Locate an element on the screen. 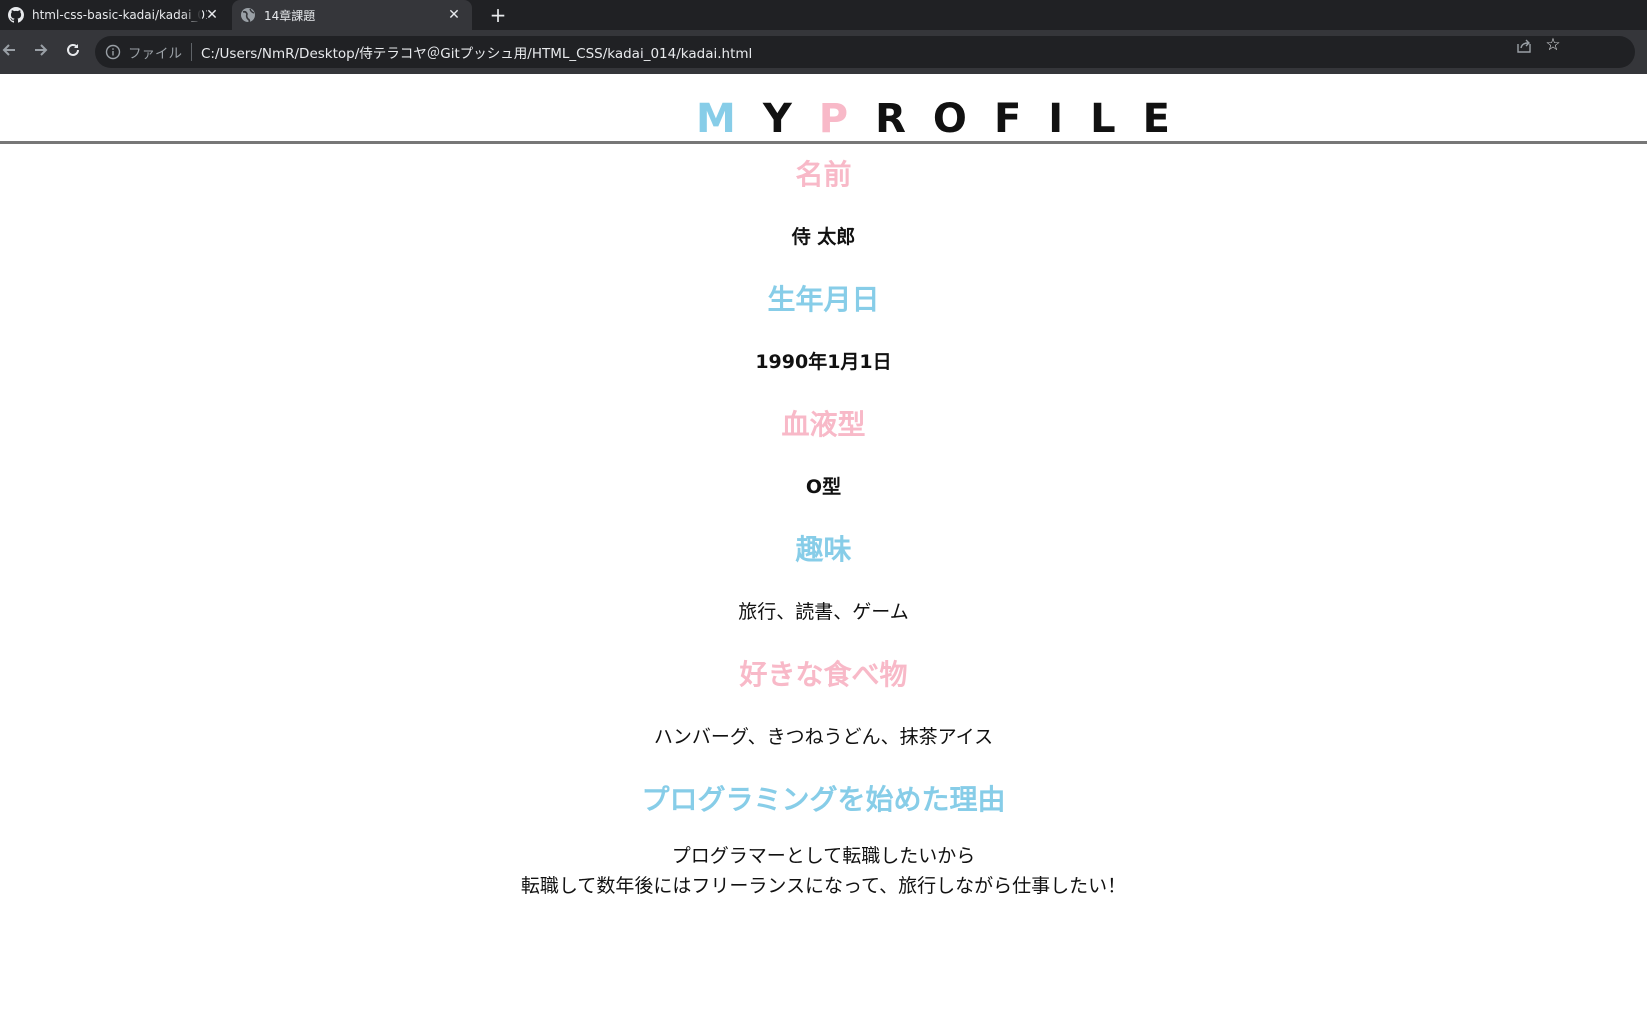  reason-line: プログラマーとして転職したいから is located at coordinates (823, 856).